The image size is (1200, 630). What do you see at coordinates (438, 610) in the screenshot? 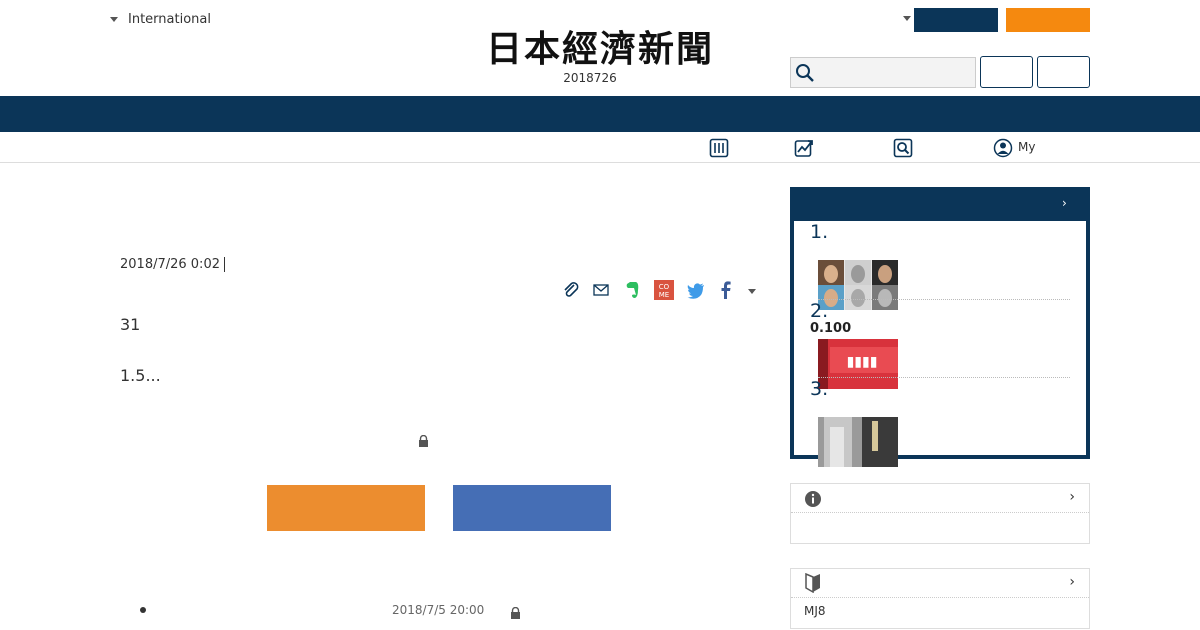
I see `related-article-date: 2018/7/5 20:00` at bounding box center [438, 610].